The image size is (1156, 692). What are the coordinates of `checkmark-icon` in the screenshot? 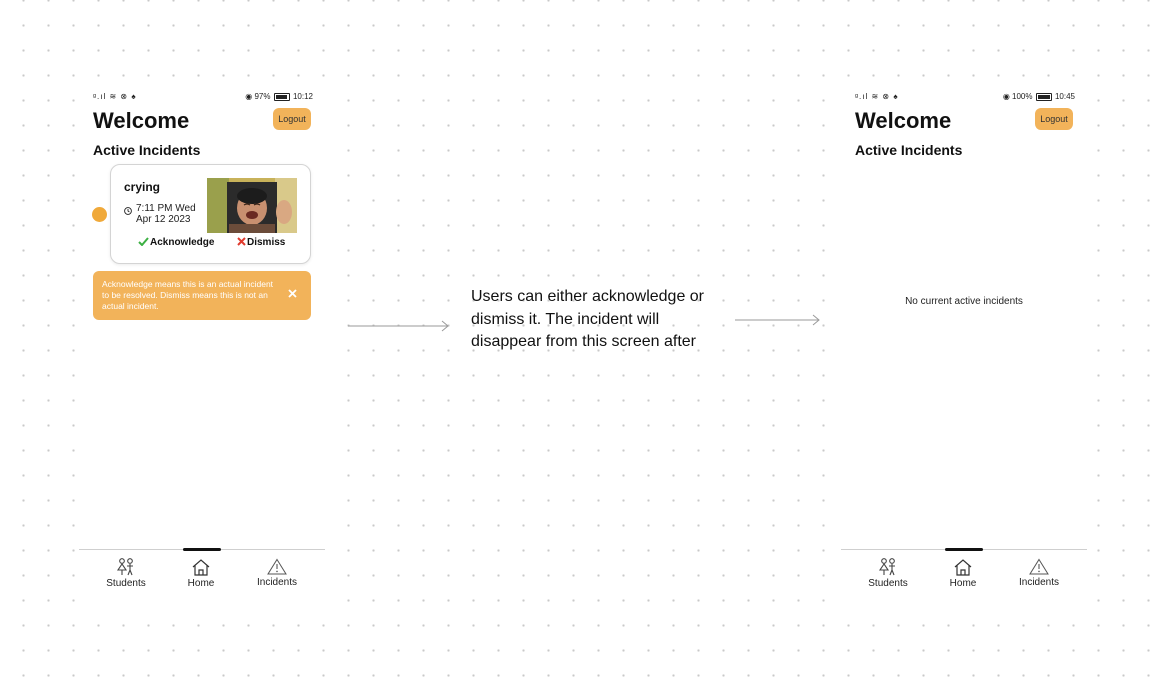 It's located at (143, 242).